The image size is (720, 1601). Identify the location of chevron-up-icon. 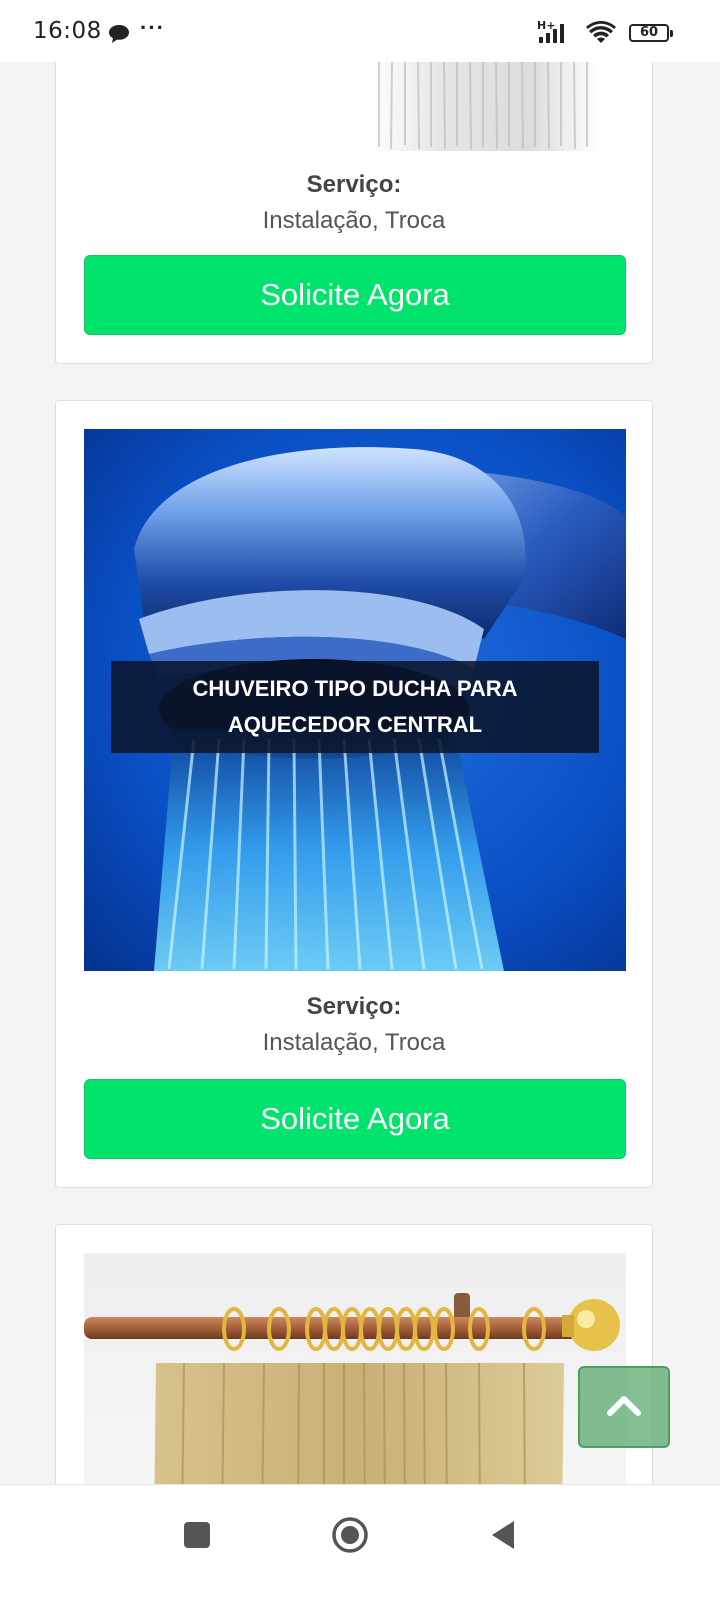
(624, 1407).